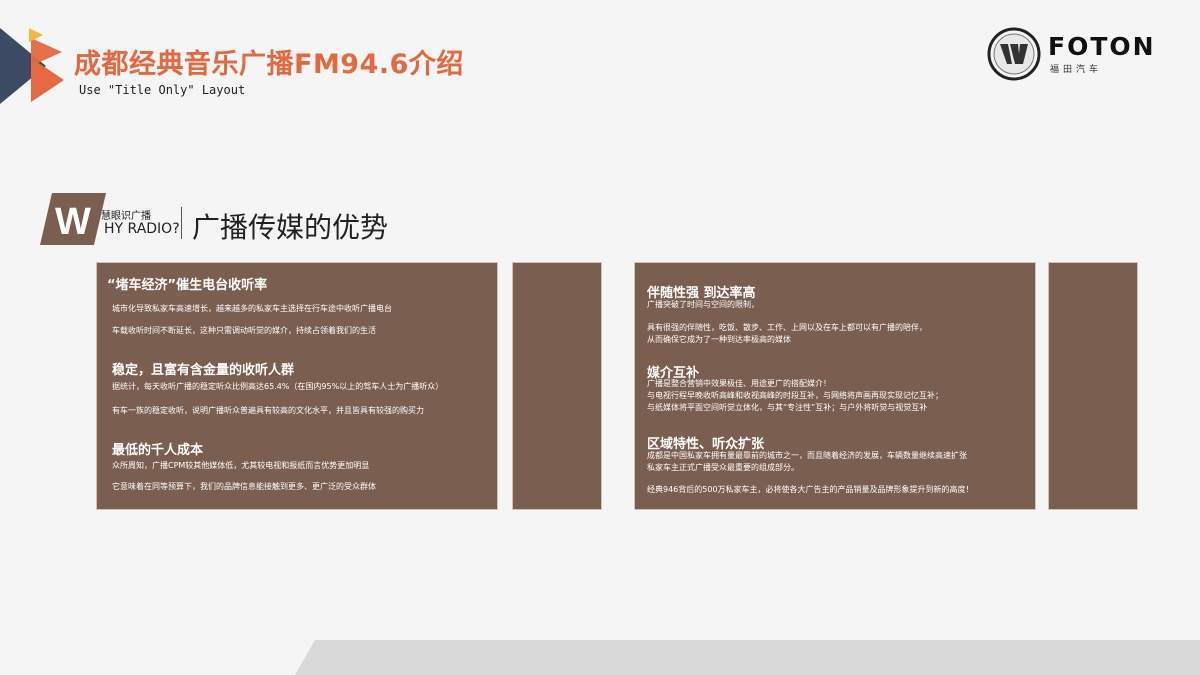 The height and width of the screenshot is (675, 1200). I want to click on panel-heading: “堵车经济”催生电台收听率, so click(187, 285).